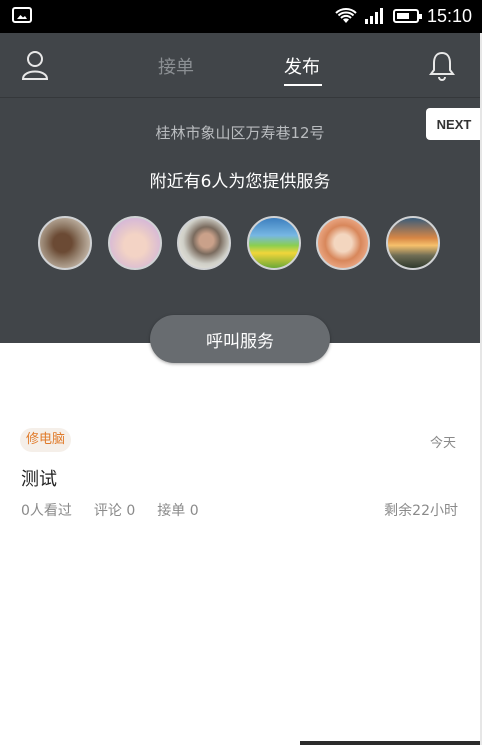  What do you see at coordinates (114, 511) in the screenshot?
I see `comment-count: 评论 0` at bounding box center [114, 511].